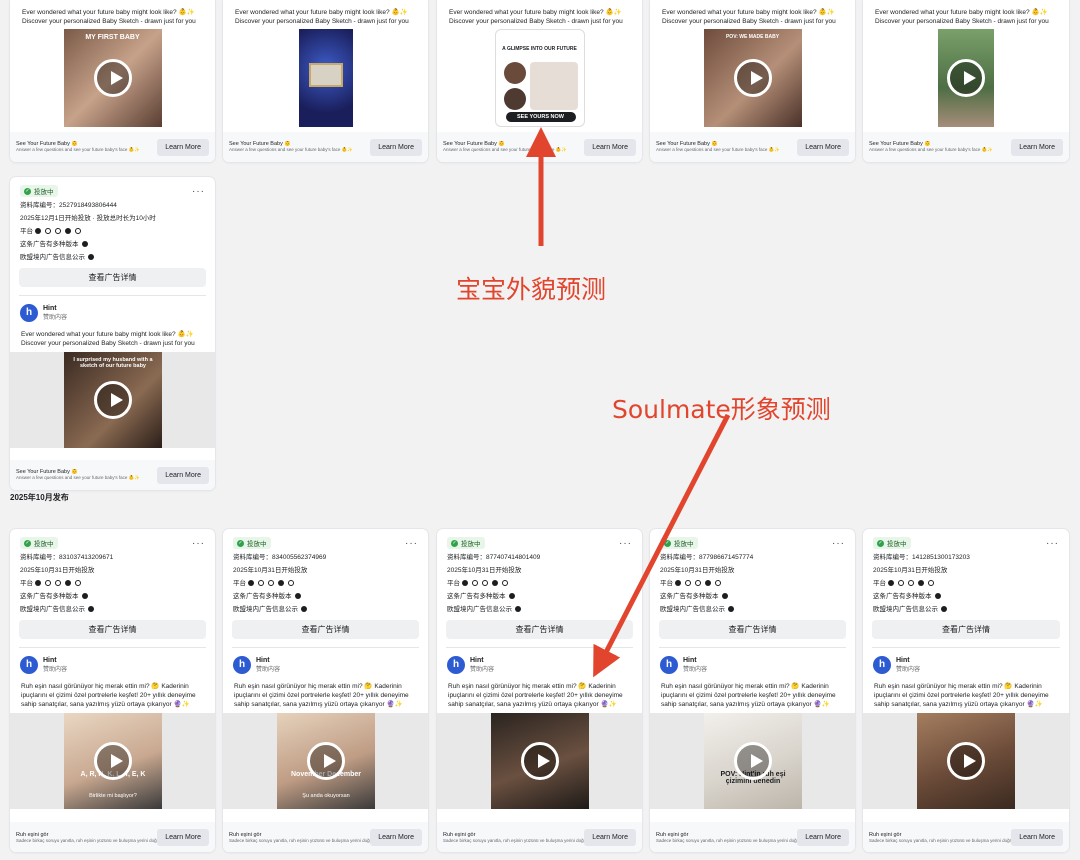  I want to click on run-date: 2025年12月1日开始投放 · 投放总时长为10小时, so click(88, 218).